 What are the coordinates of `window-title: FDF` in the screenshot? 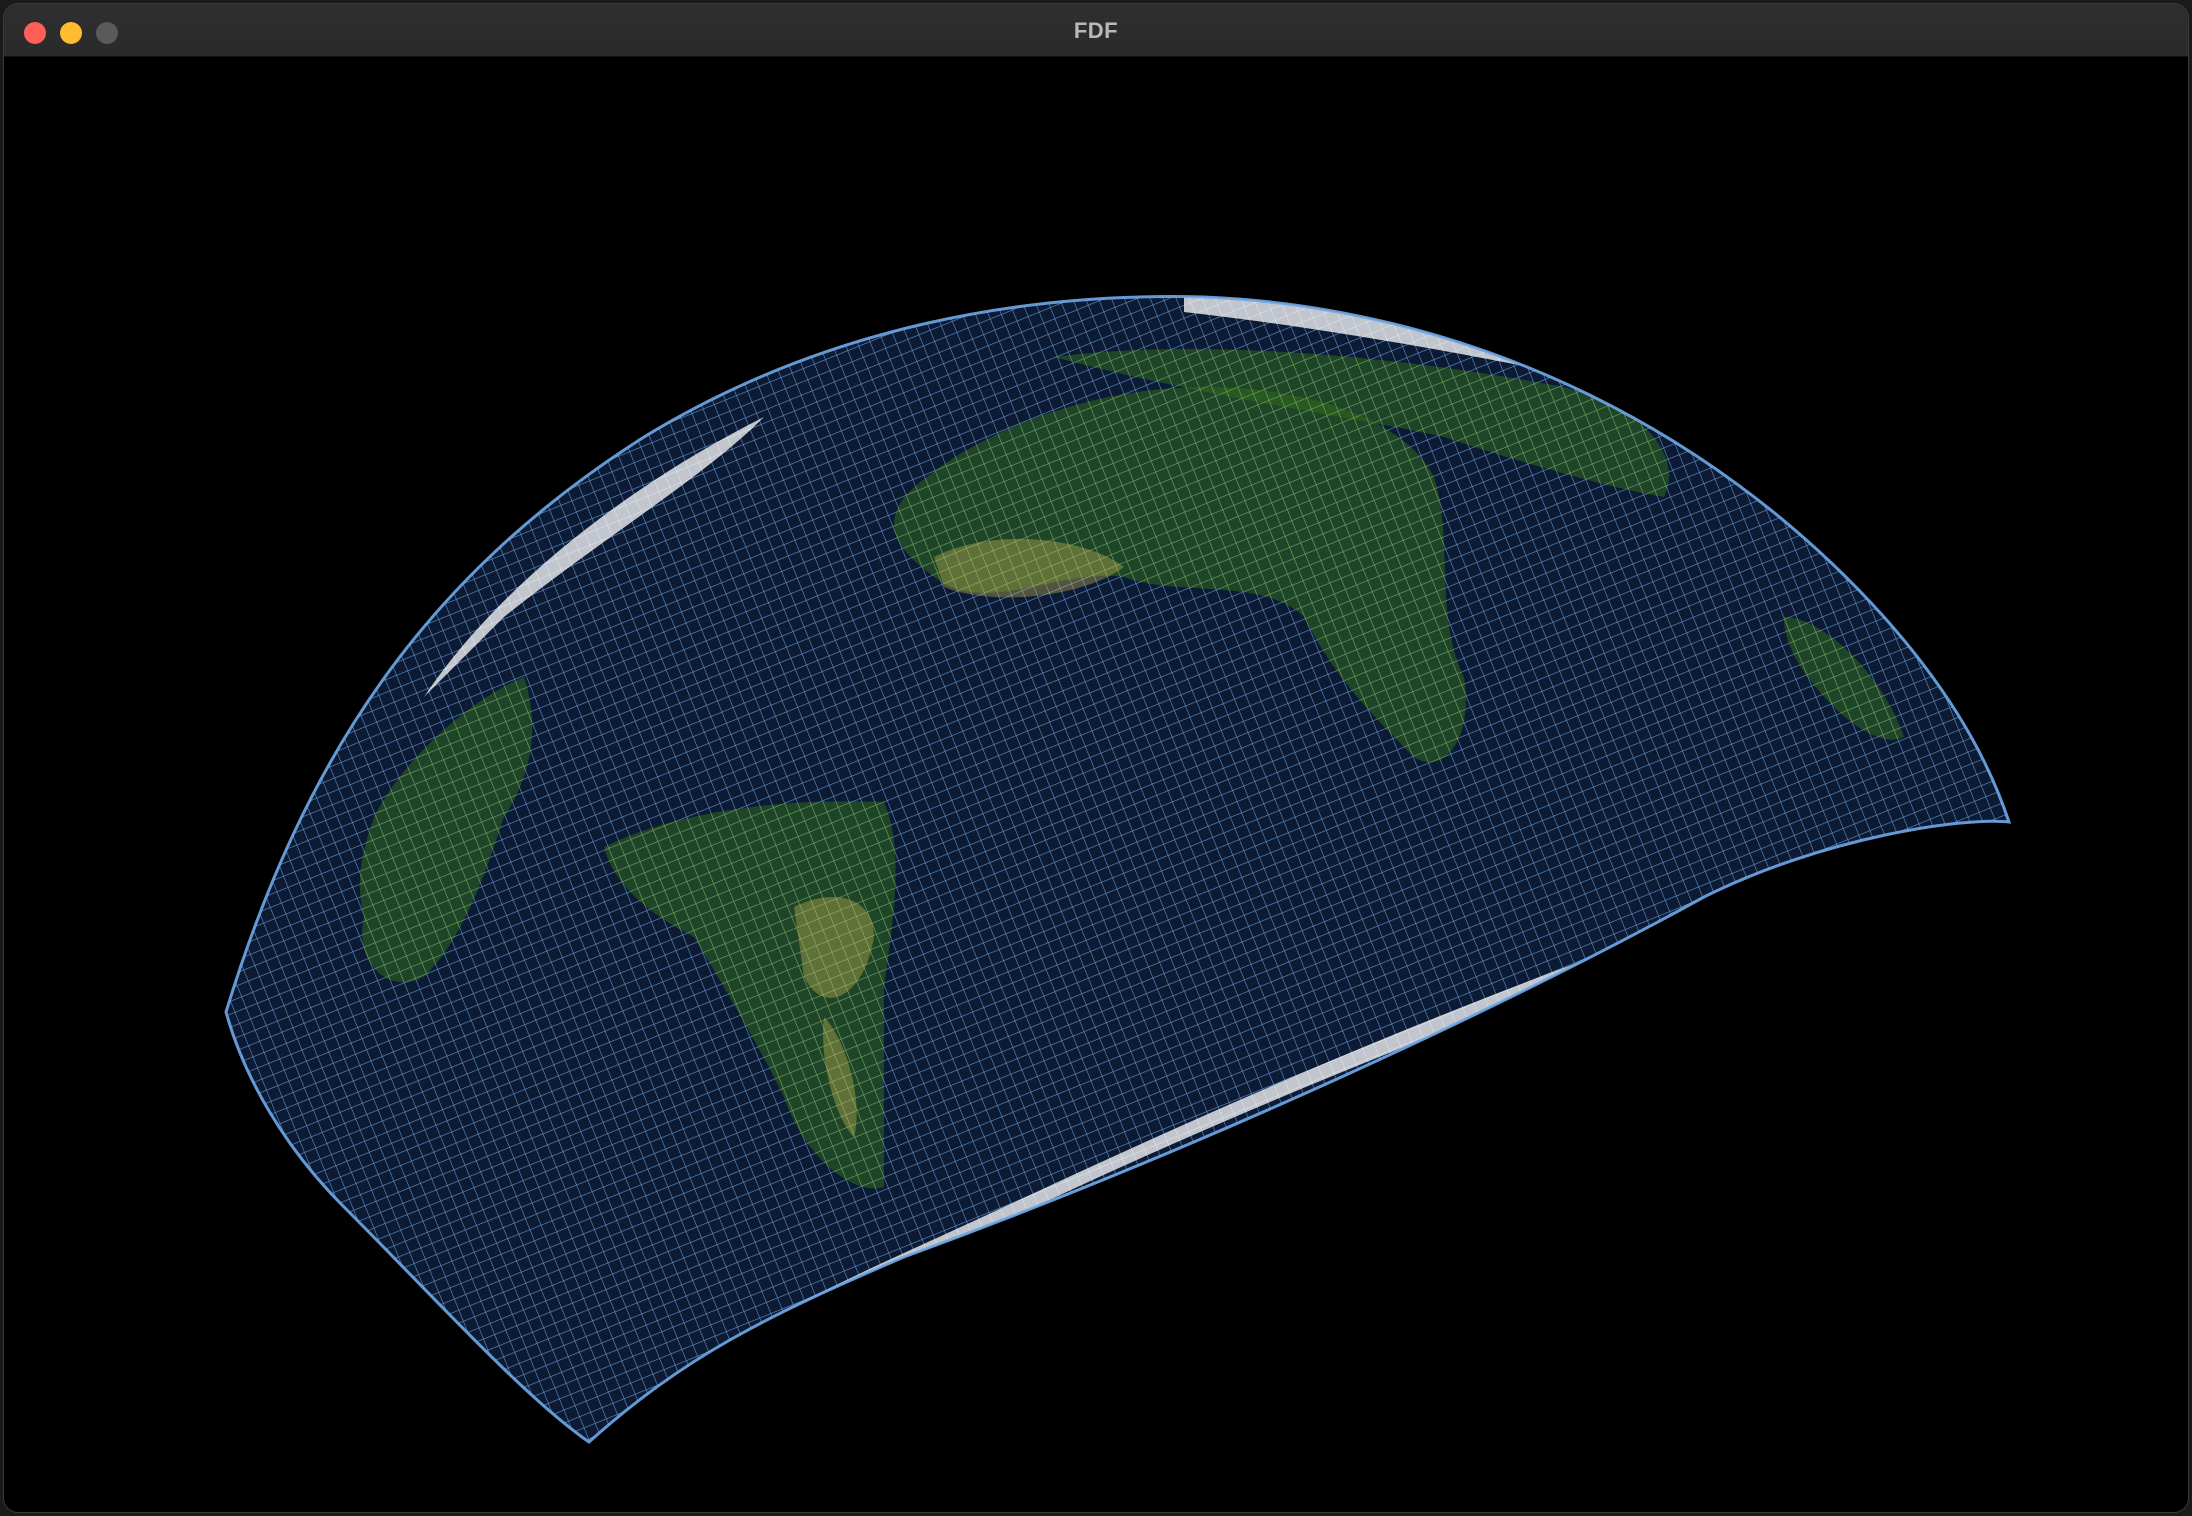 It's located at (1096, 30).